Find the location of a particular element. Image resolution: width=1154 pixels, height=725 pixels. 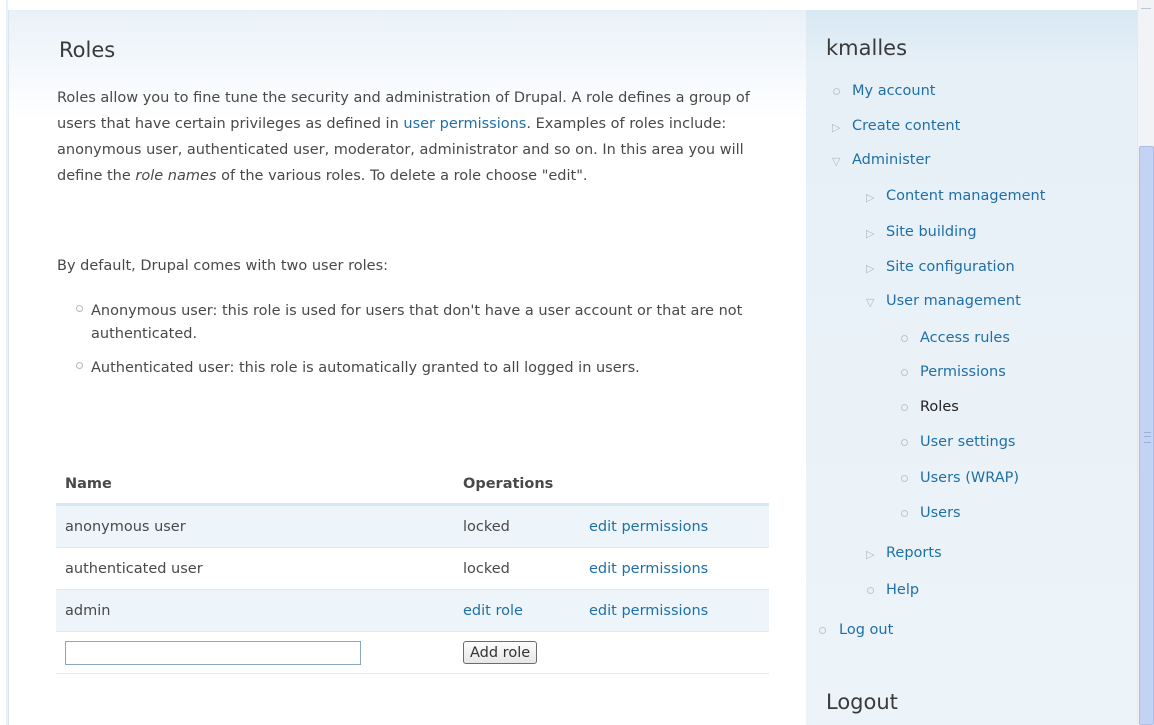

nav-user-management: ▽ User management is located at coordinates (943, 301).